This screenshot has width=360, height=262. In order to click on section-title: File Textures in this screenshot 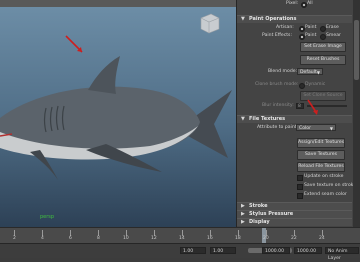, I will do `click(267, 119)`.